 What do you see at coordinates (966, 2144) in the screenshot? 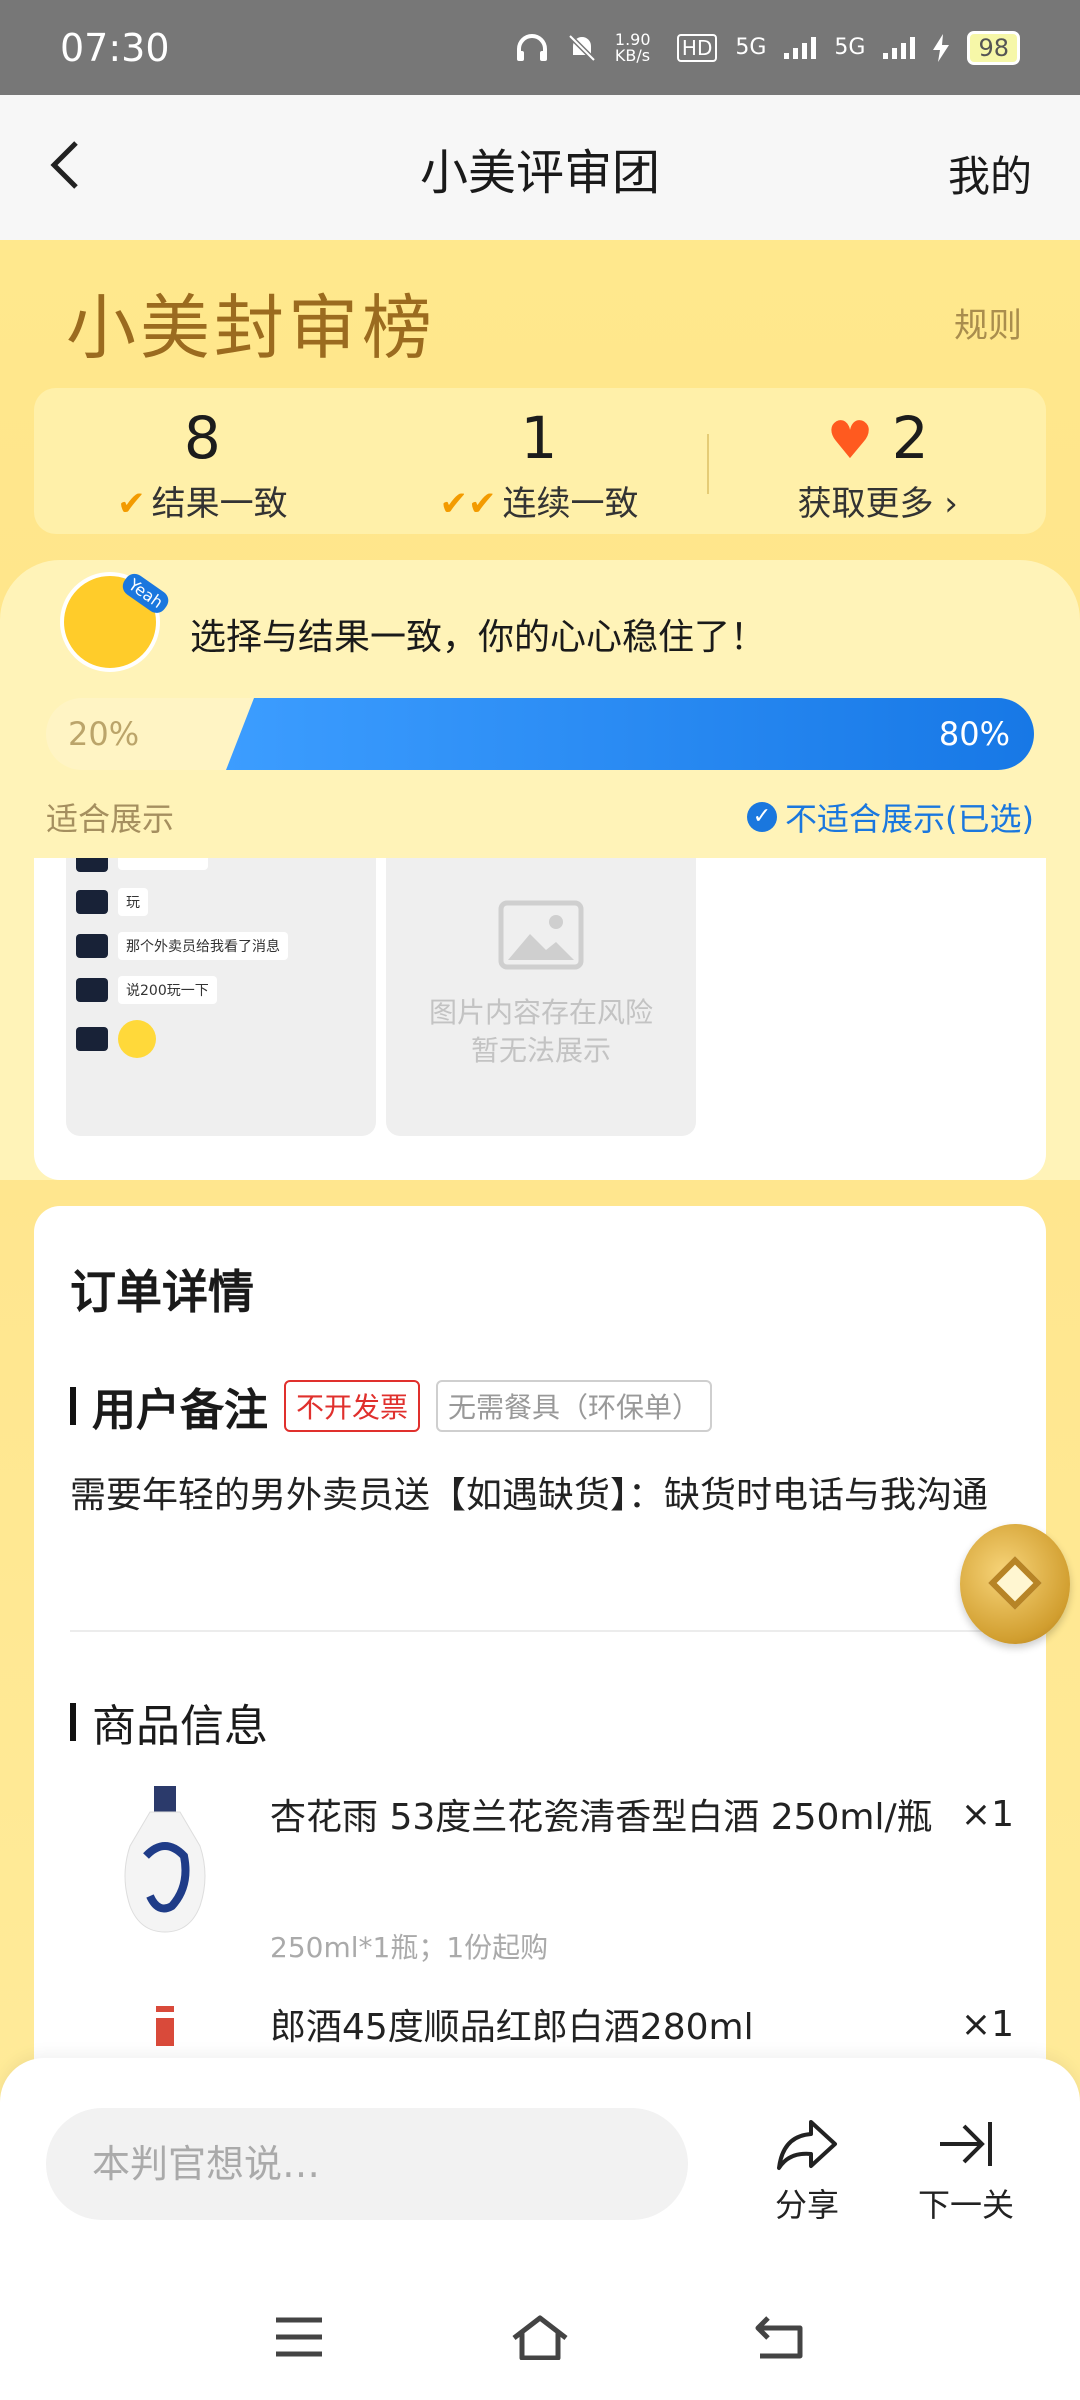
I see `skip-next-icon` at bounding box center [966, 2144].